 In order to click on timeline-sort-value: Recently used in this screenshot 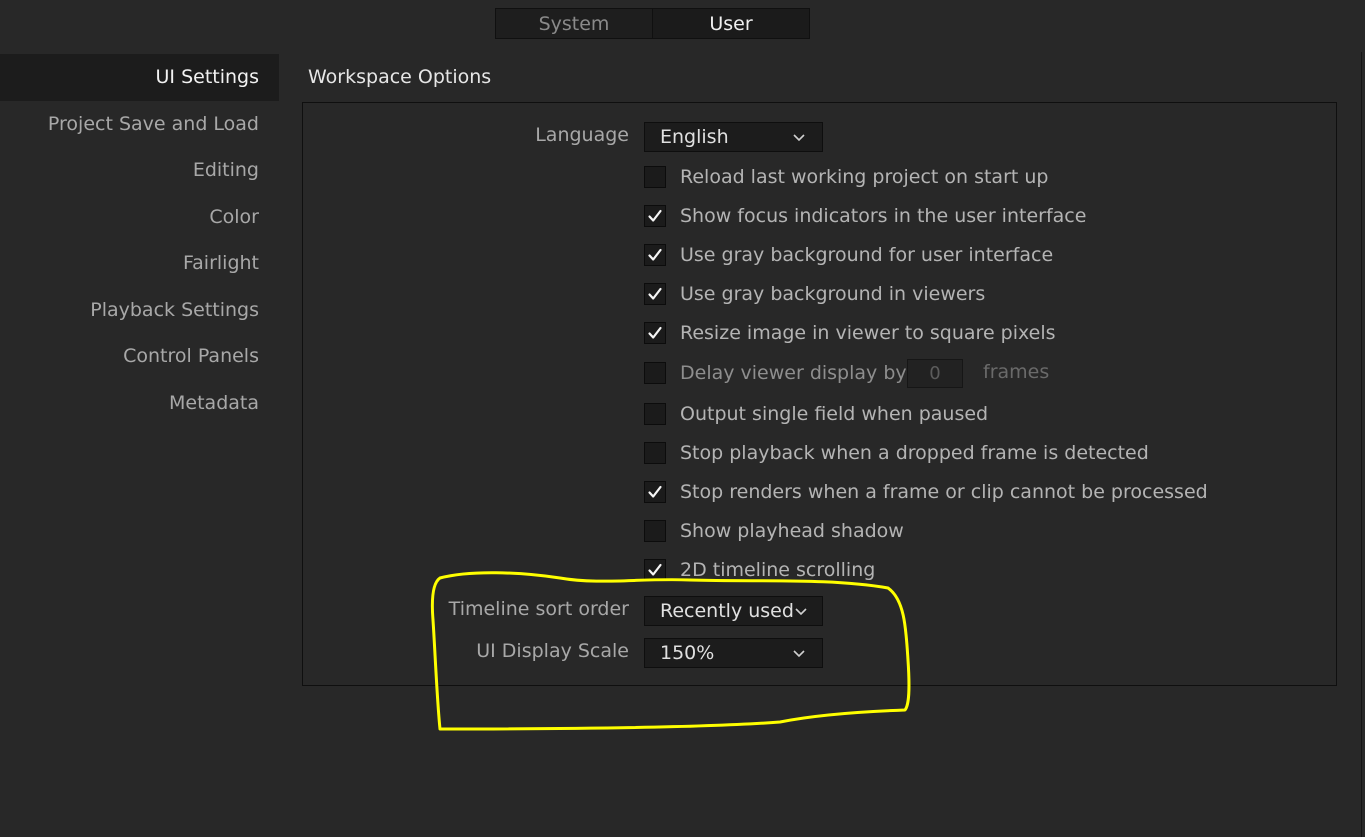, I will do `click(727, 611)`.